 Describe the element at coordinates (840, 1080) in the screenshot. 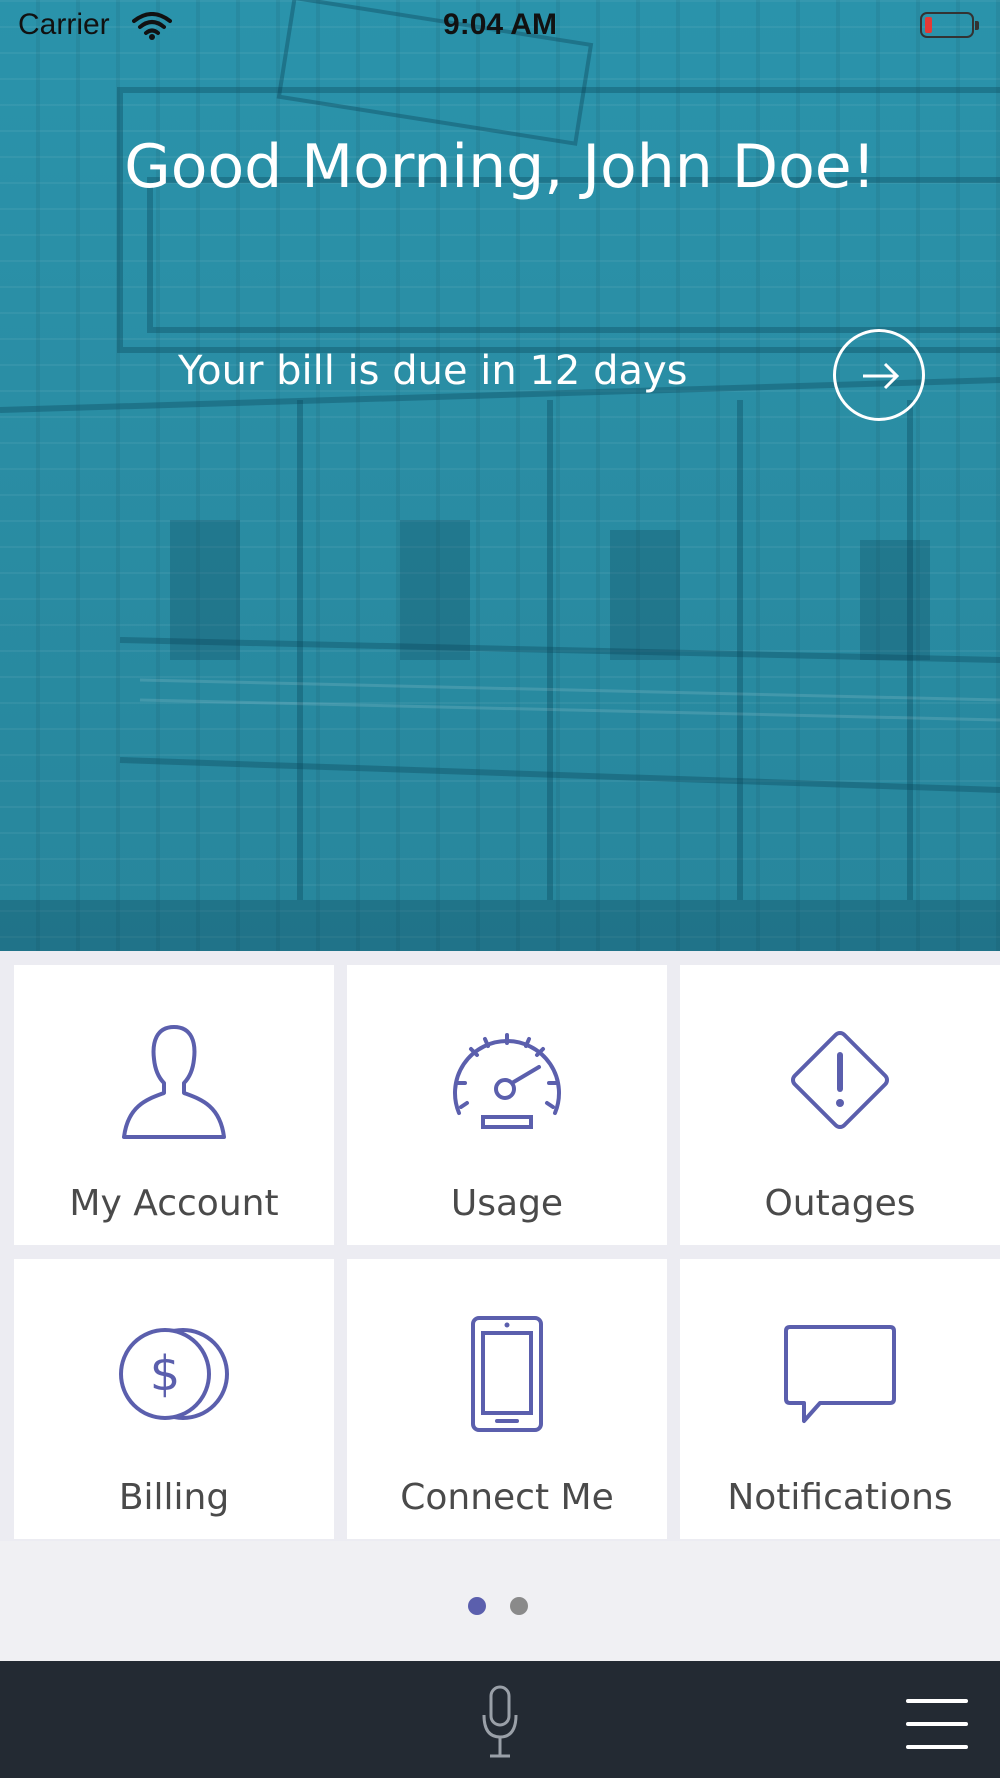

I see `warning-diamond-icon` at that location.